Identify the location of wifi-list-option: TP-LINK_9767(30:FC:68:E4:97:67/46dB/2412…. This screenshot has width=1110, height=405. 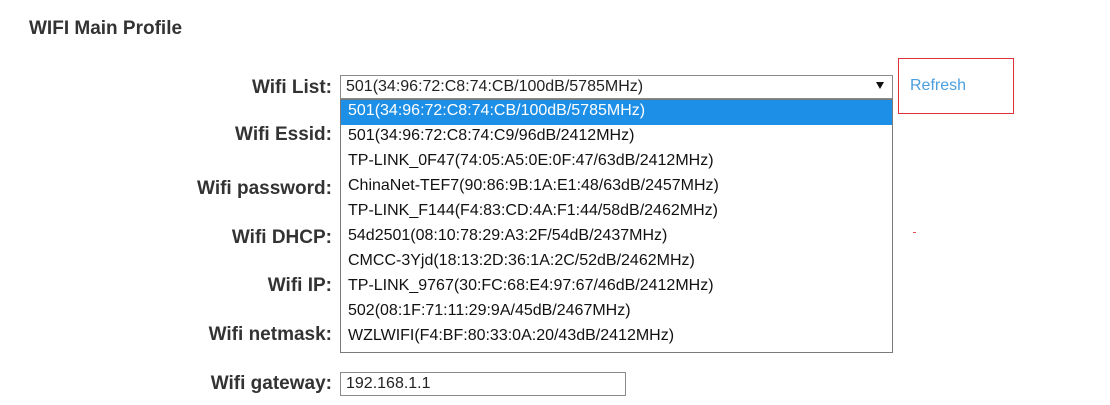
(616, 287).